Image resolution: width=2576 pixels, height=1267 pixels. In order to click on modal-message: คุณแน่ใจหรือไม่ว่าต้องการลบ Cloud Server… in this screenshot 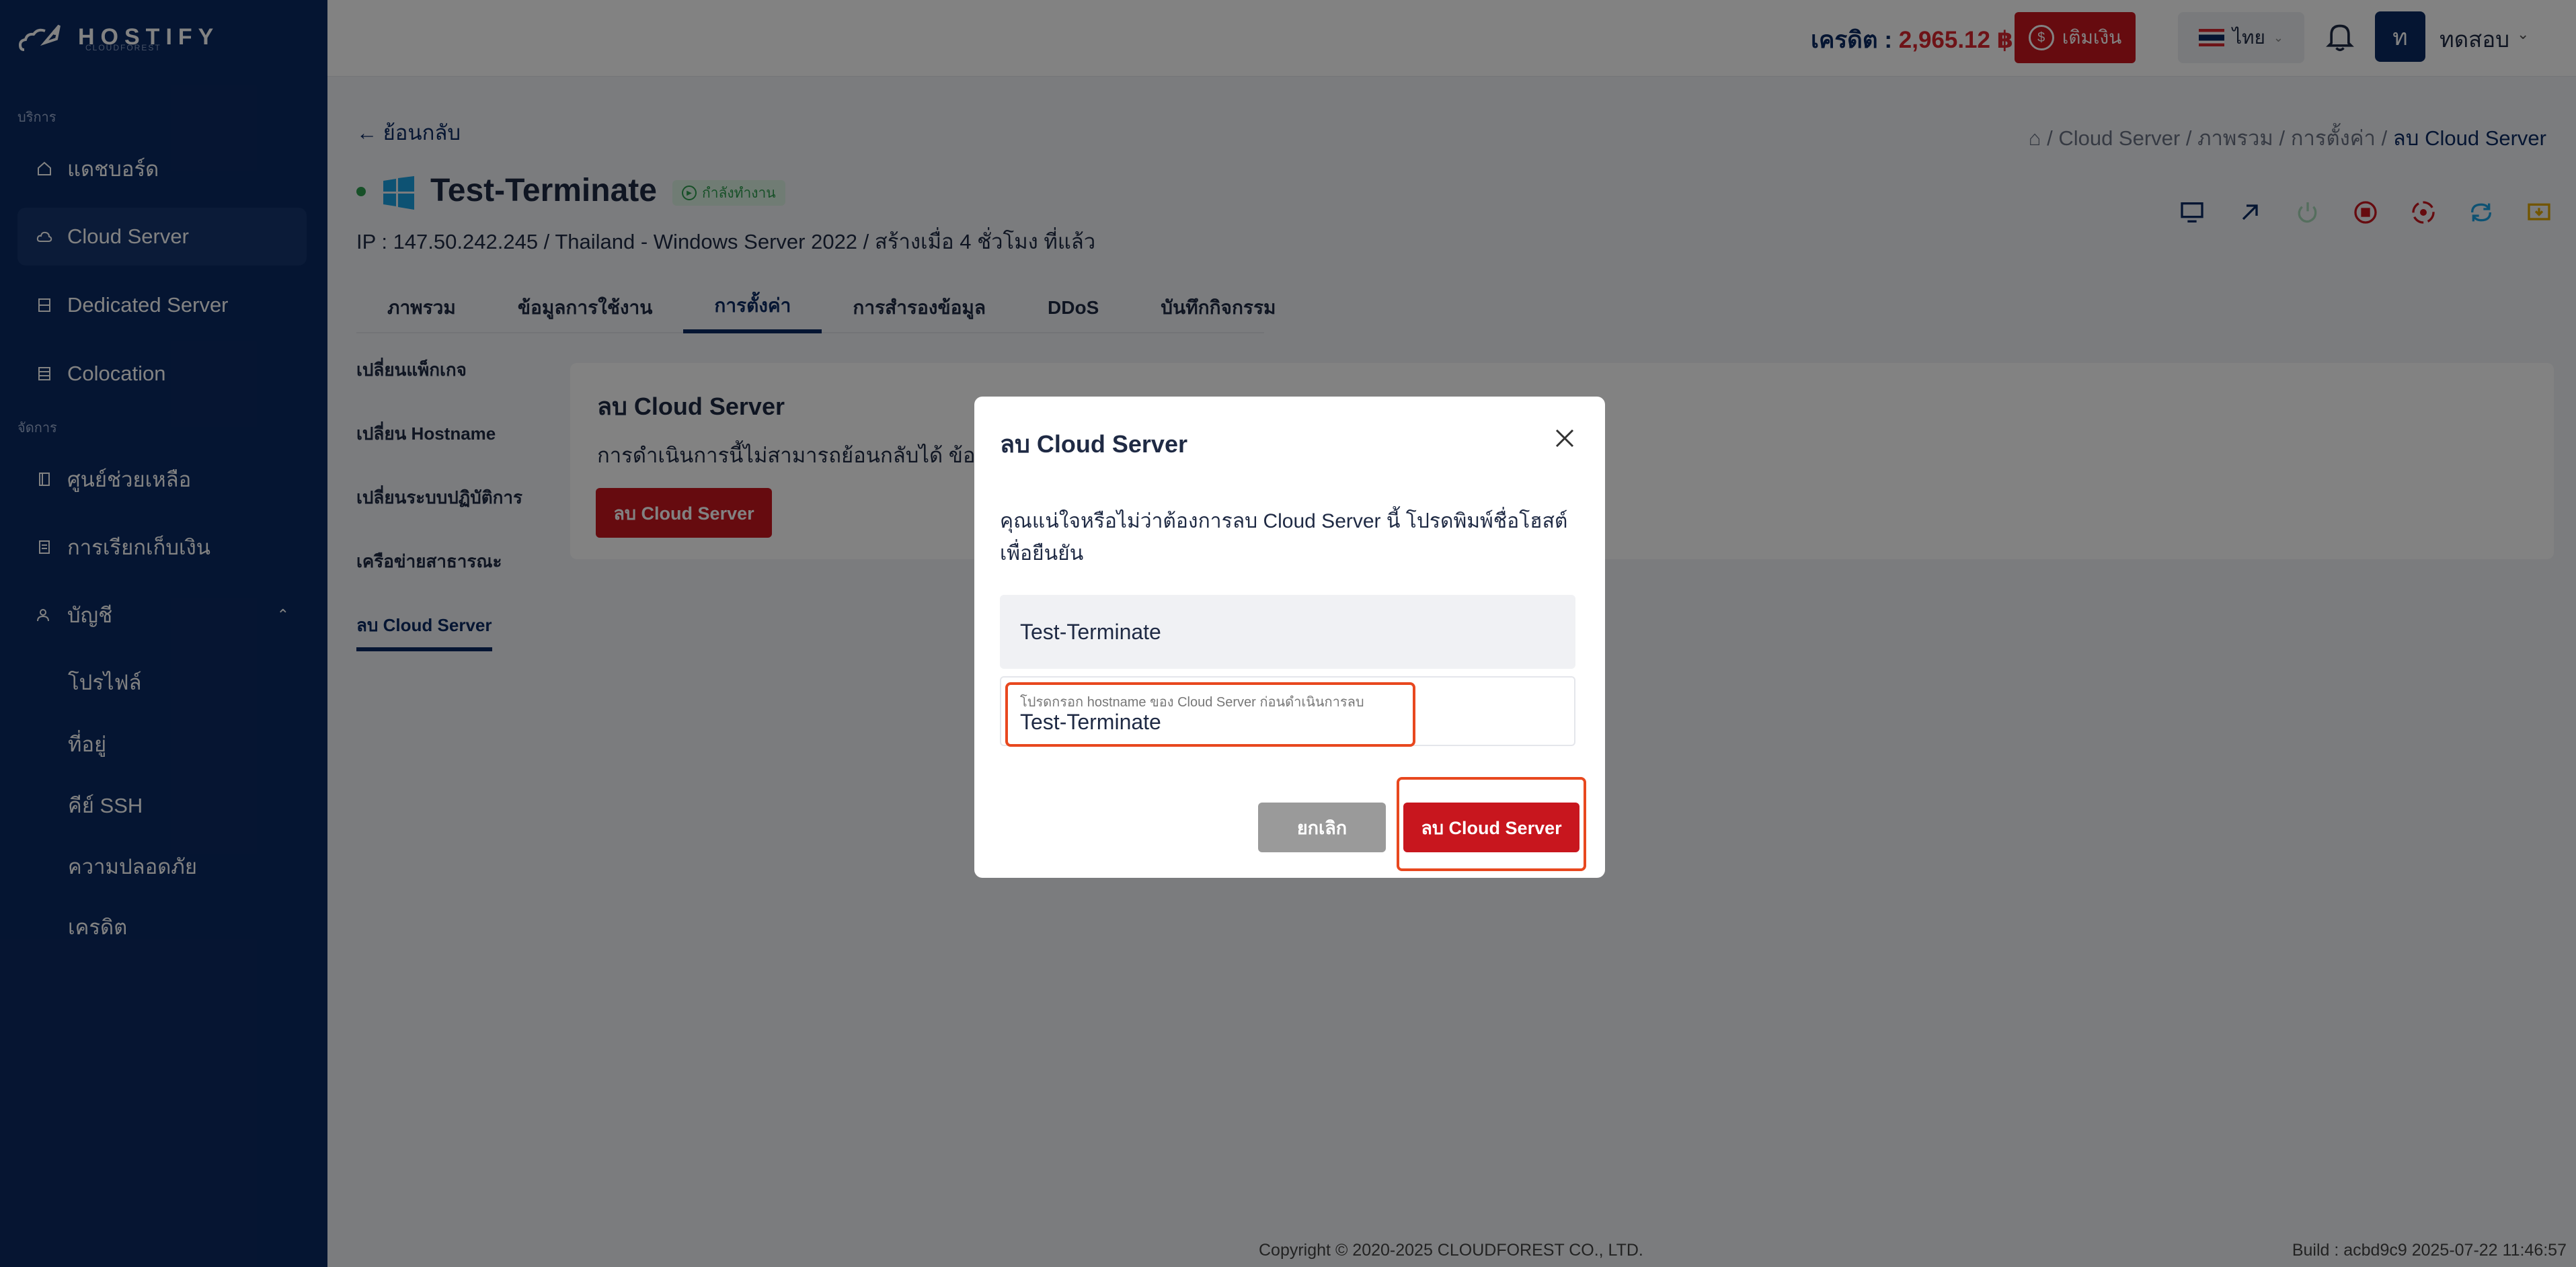, I will do `click(1284, 537)`.